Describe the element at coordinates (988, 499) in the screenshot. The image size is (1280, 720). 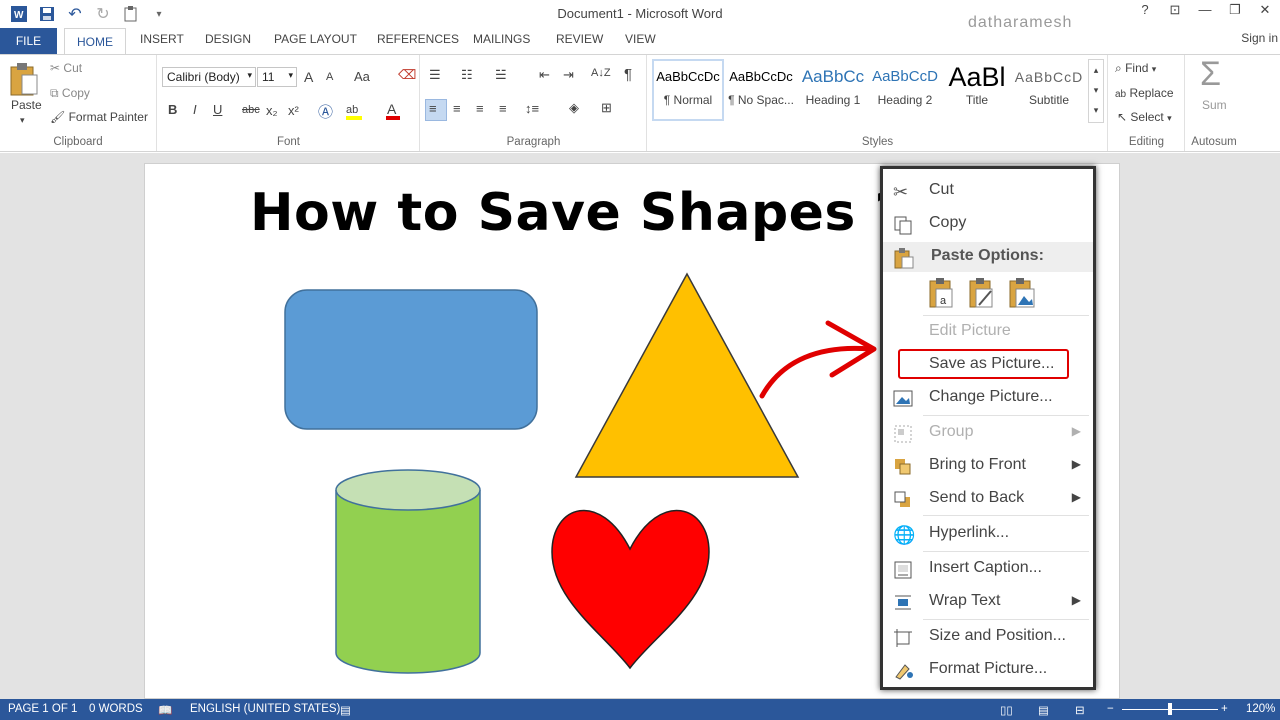
I see `menu-item-send-to-back: Send to Back ▶` at that location.